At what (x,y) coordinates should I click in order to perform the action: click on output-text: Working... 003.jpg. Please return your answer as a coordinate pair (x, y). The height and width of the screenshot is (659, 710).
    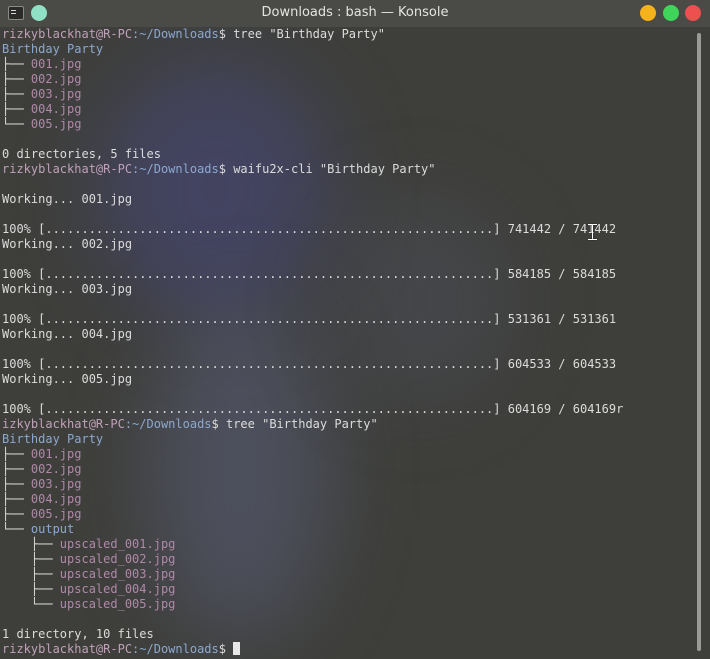
    Looking at the image, I should click on (67, 289).